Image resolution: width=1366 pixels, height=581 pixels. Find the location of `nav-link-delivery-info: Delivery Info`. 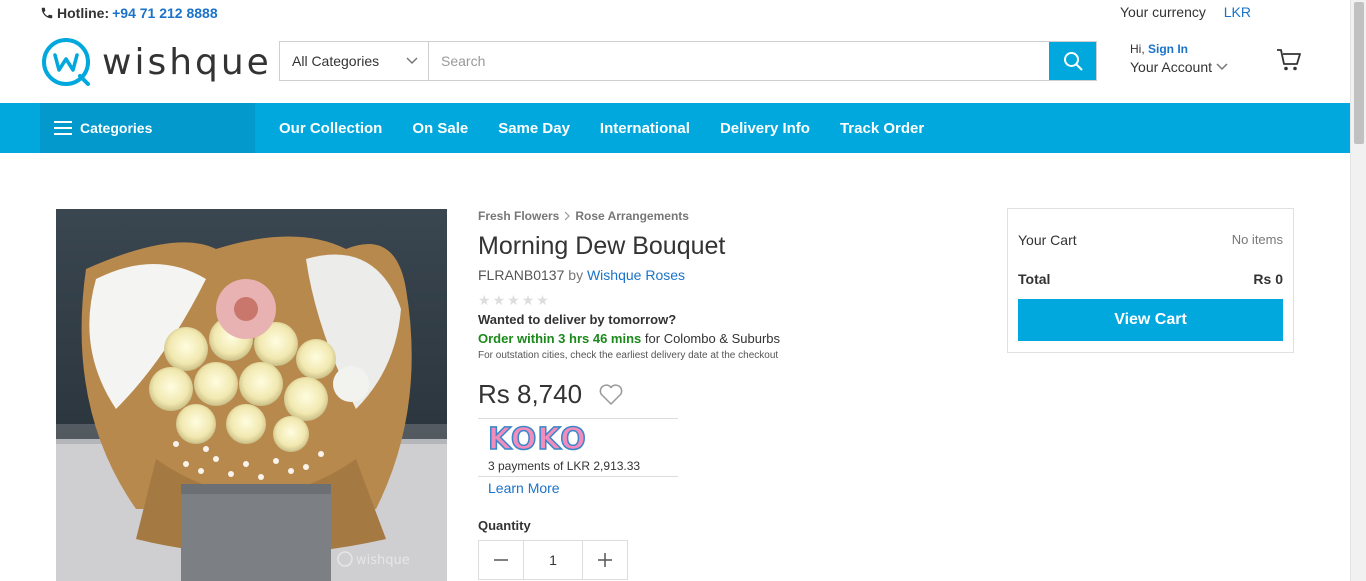

nav-link-delivery-info: Delivery Info is located at coordinates (765, 128).